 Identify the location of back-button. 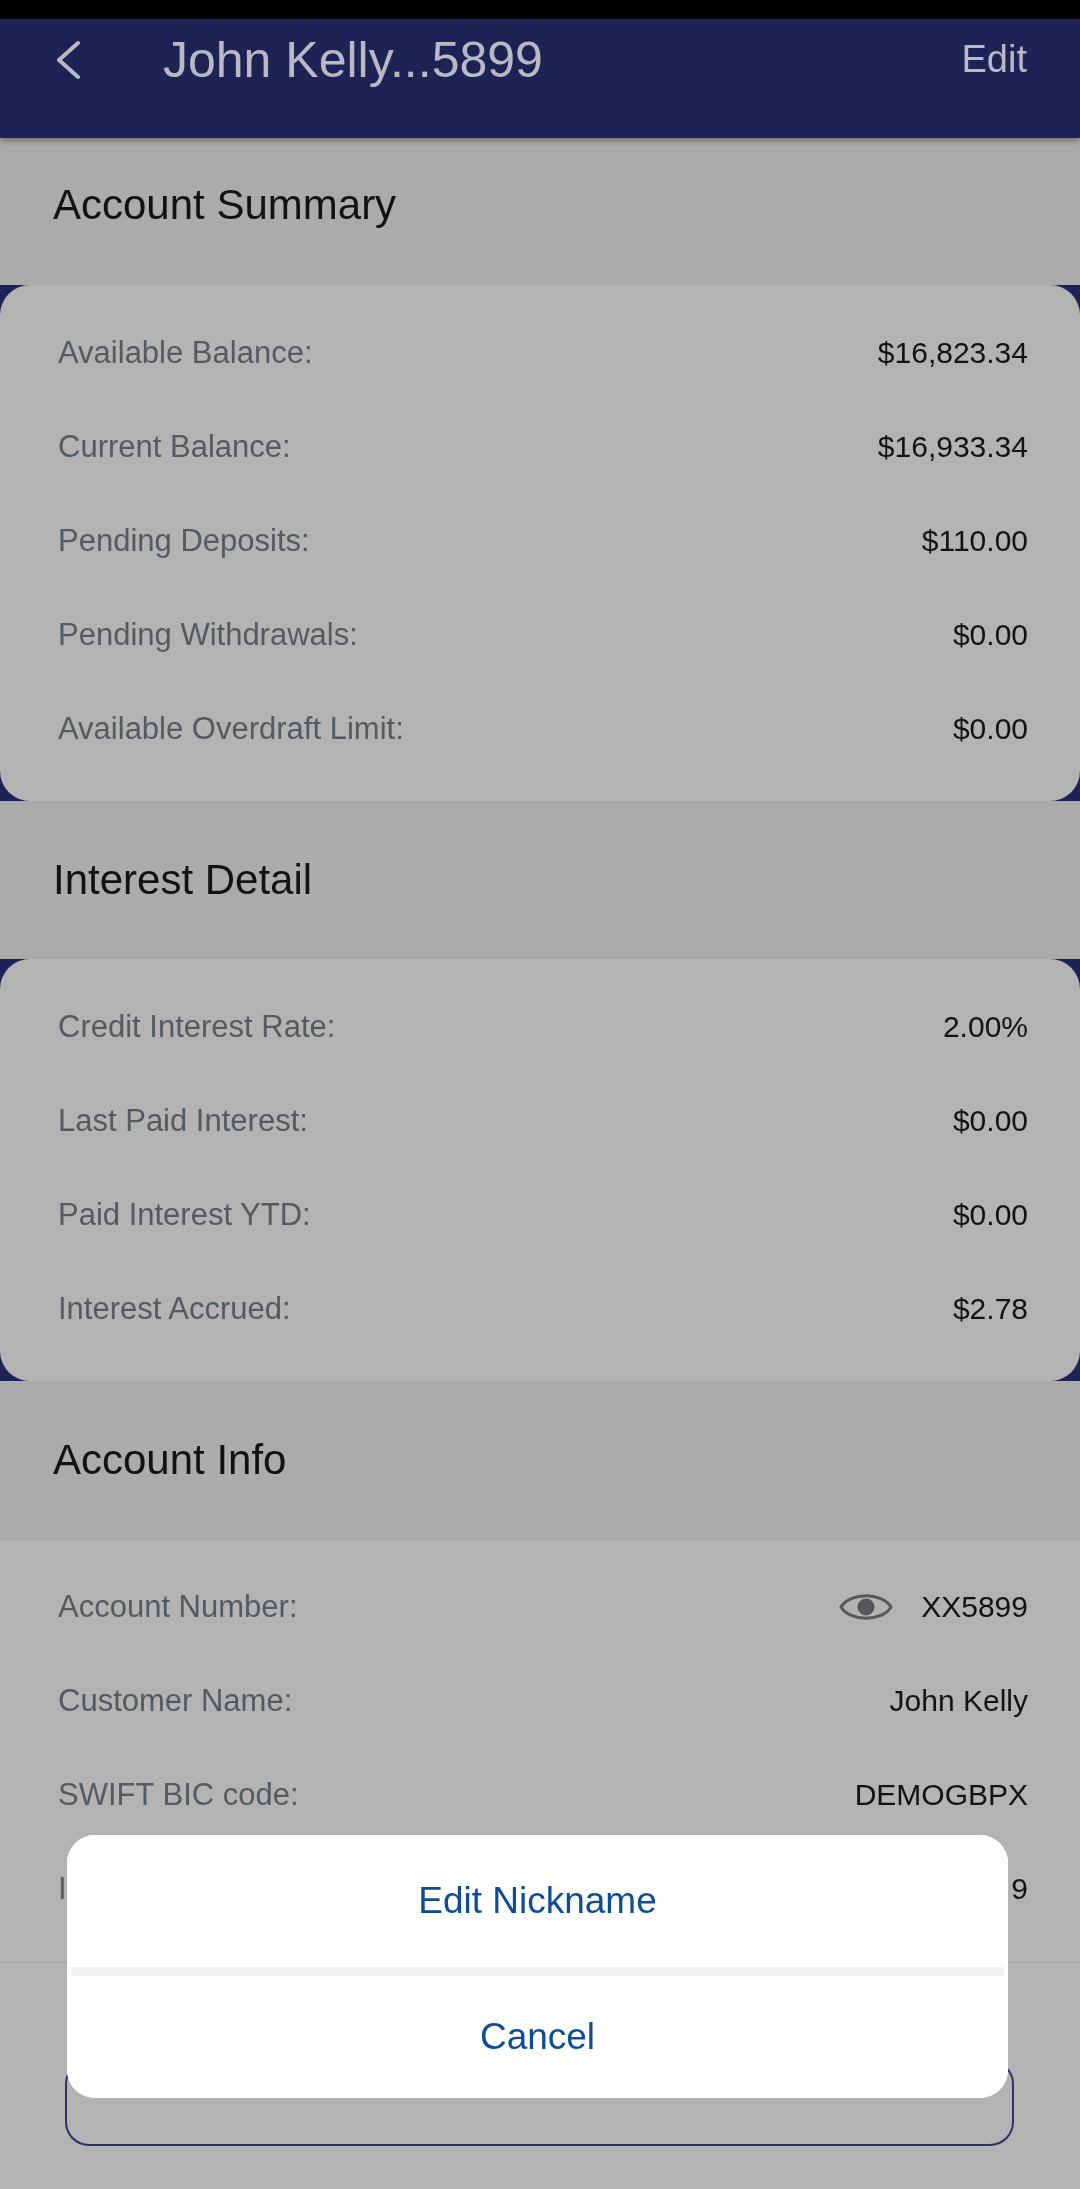
(68, 60).